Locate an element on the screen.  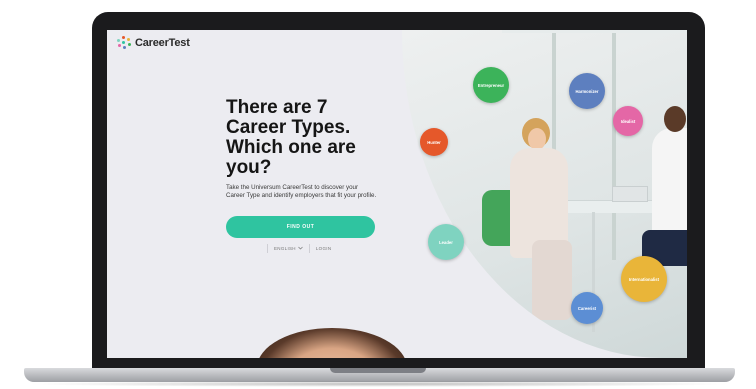
laptop-on-desk is located at coordinates (630, 194).